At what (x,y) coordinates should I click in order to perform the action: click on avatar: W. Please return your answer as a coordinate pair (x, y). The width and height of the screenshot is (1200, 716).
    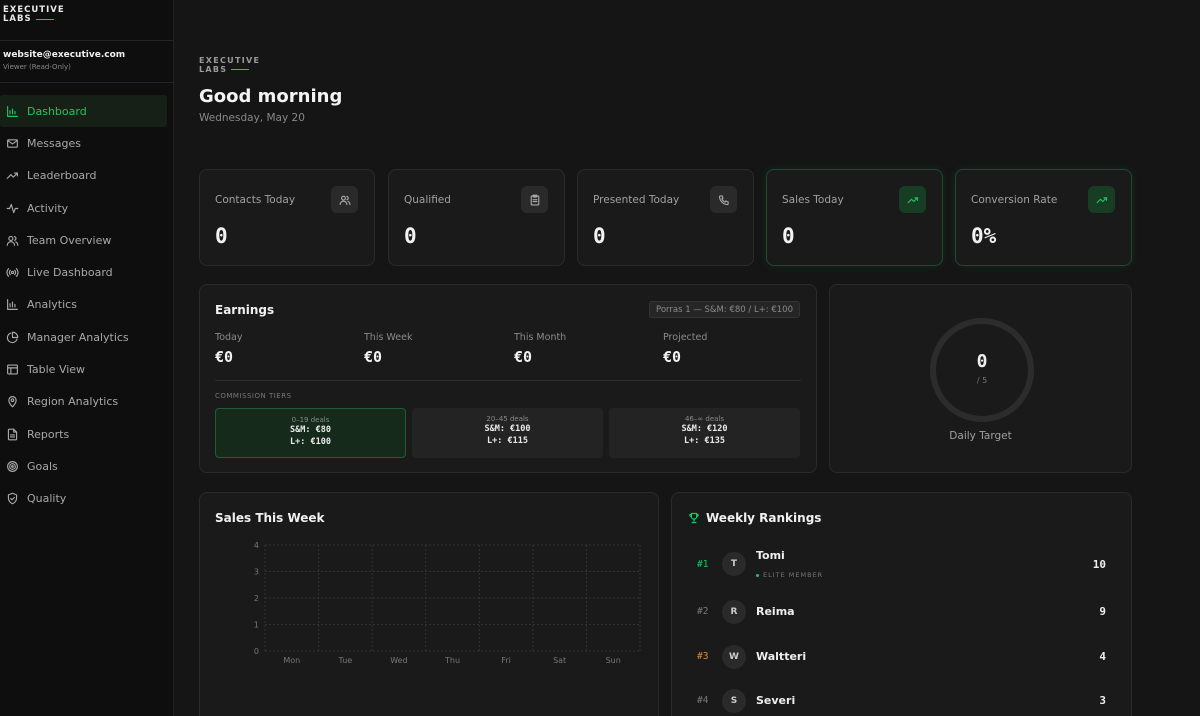
    Looking at the image, I should click on (734, 657).